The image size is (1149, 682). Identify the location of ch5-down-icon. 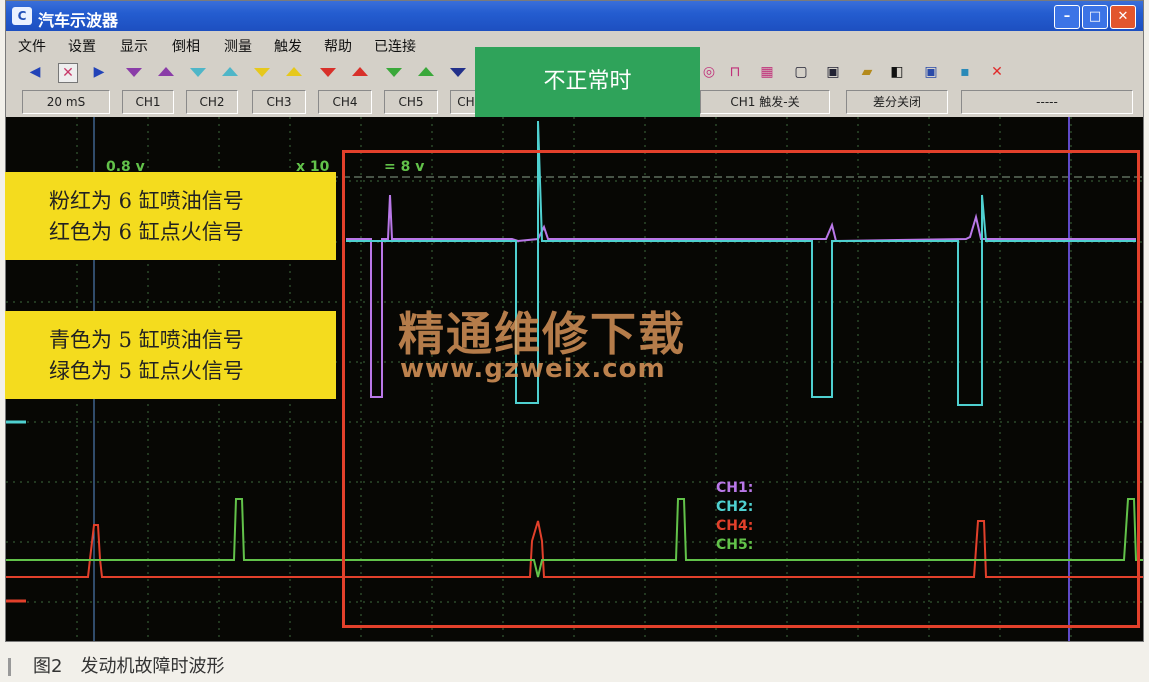
(394, 72).